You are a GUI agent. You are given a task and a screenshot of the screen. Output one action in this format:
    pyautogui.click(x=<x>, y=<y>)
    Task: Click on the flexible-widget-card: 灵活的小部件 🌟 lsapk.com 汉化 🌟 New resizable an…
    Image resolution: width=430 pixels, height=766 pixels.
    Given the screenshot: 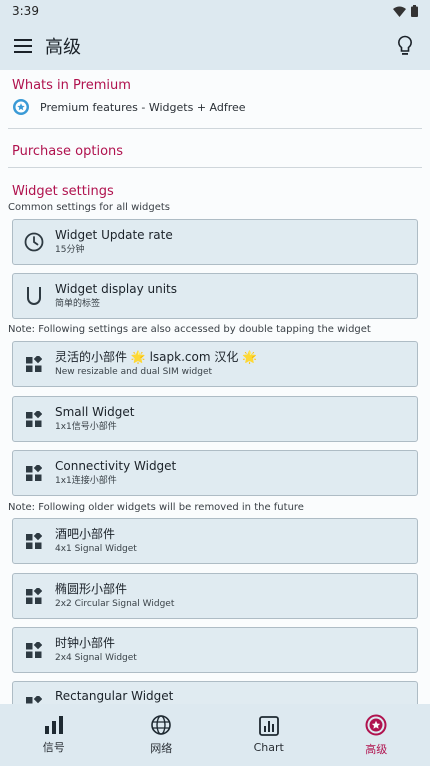 What is the action you would take?
    pyautogui.click(x=215, y=364)
    